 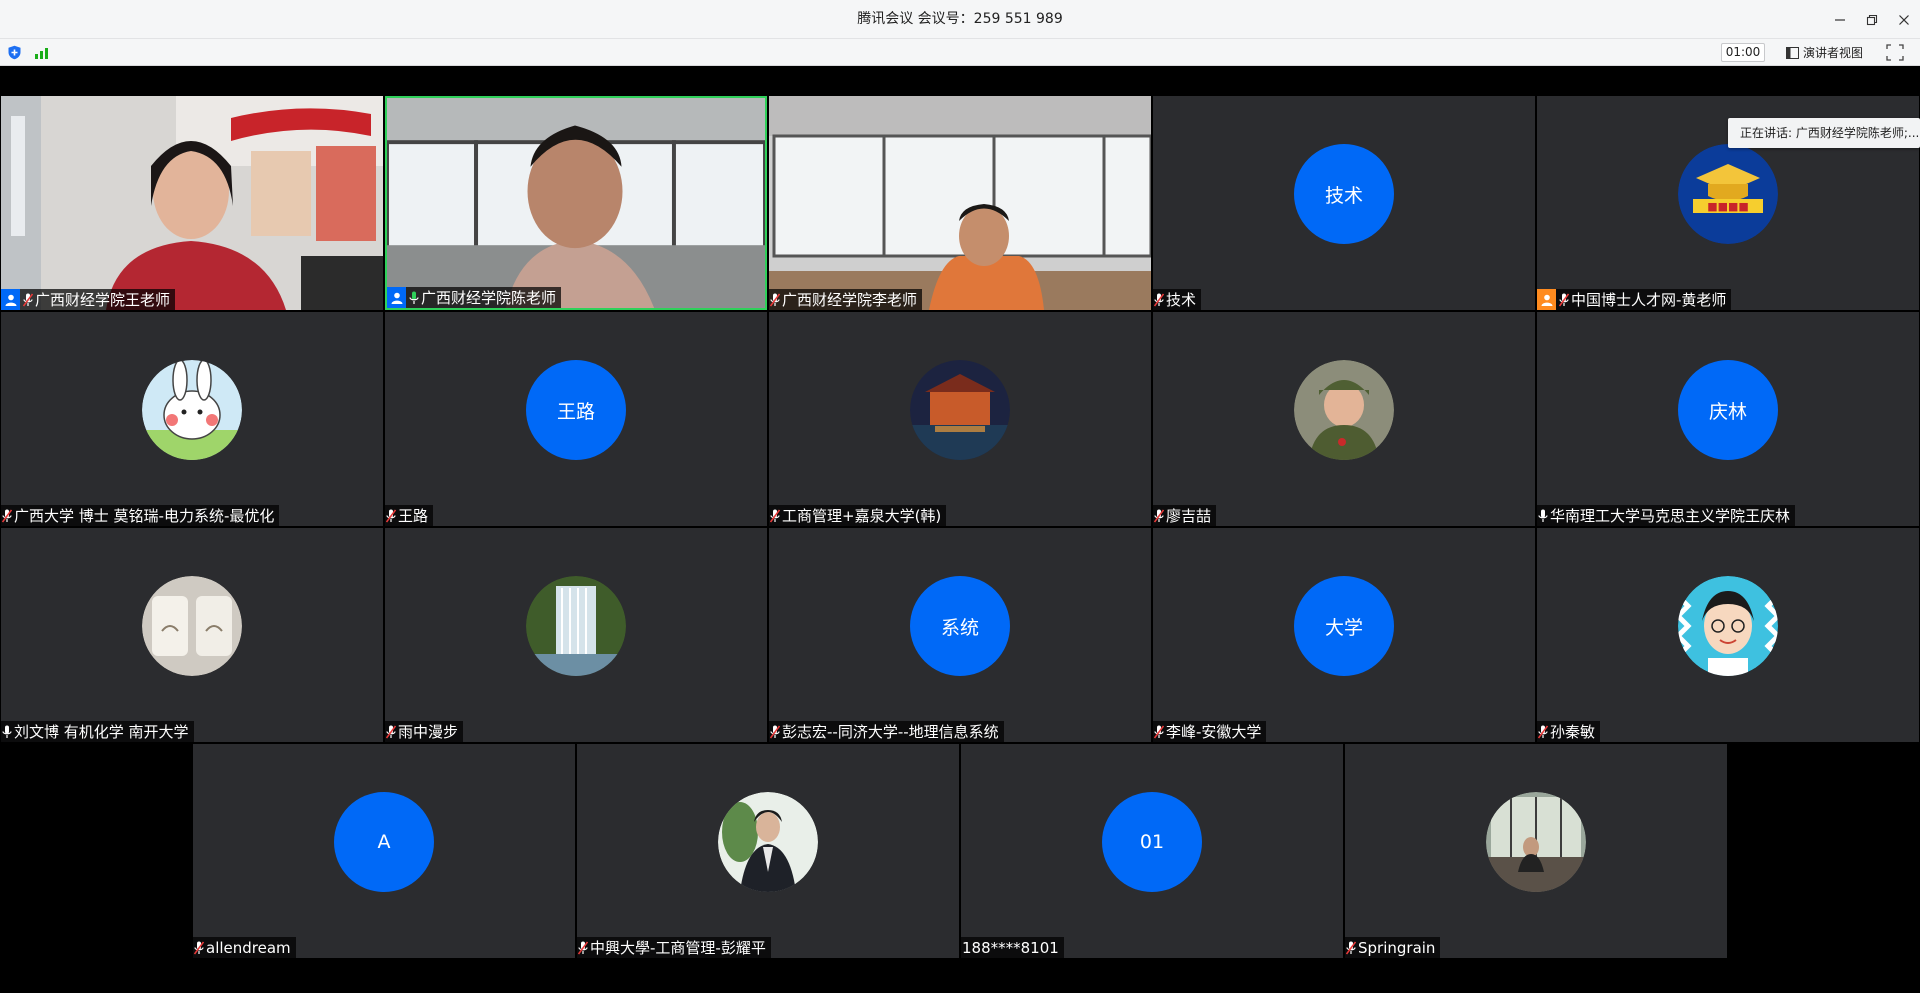 I want to click on participant-tile: 系统彭志宏--同济大学--地理信息系统, so click(x=960, y=635).